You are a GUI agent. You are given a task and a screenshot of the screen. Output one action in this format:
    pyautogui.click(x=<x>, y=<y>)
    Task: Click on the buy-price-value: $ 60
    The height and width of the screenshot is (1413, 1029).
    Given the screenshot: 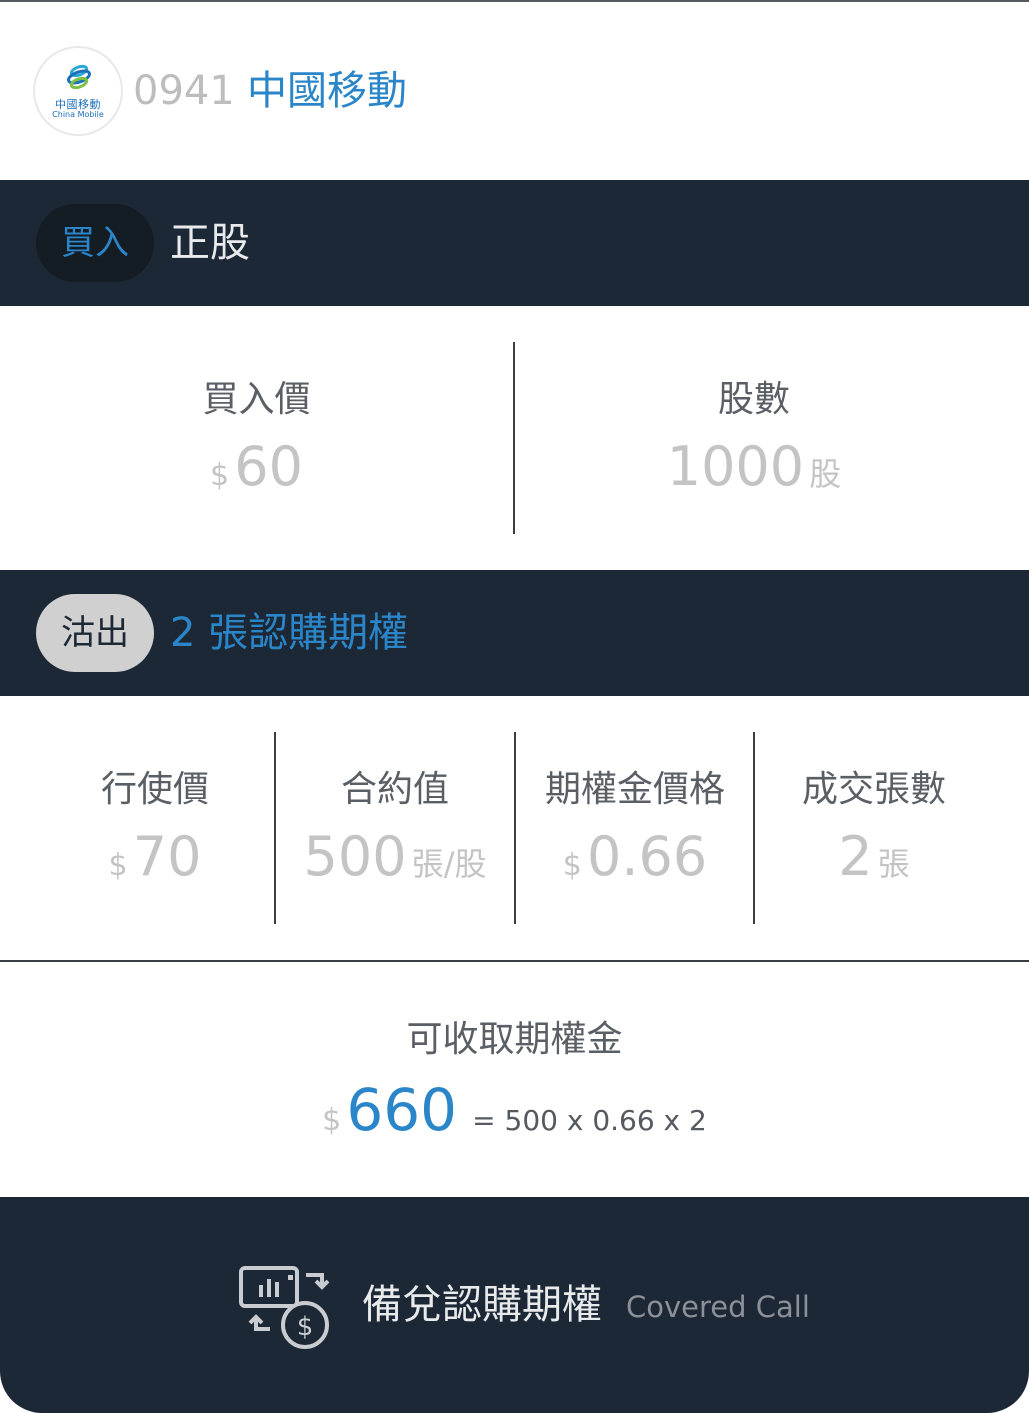 What is the action you would take?
    pyautogui.click(x=256, y=473)
    